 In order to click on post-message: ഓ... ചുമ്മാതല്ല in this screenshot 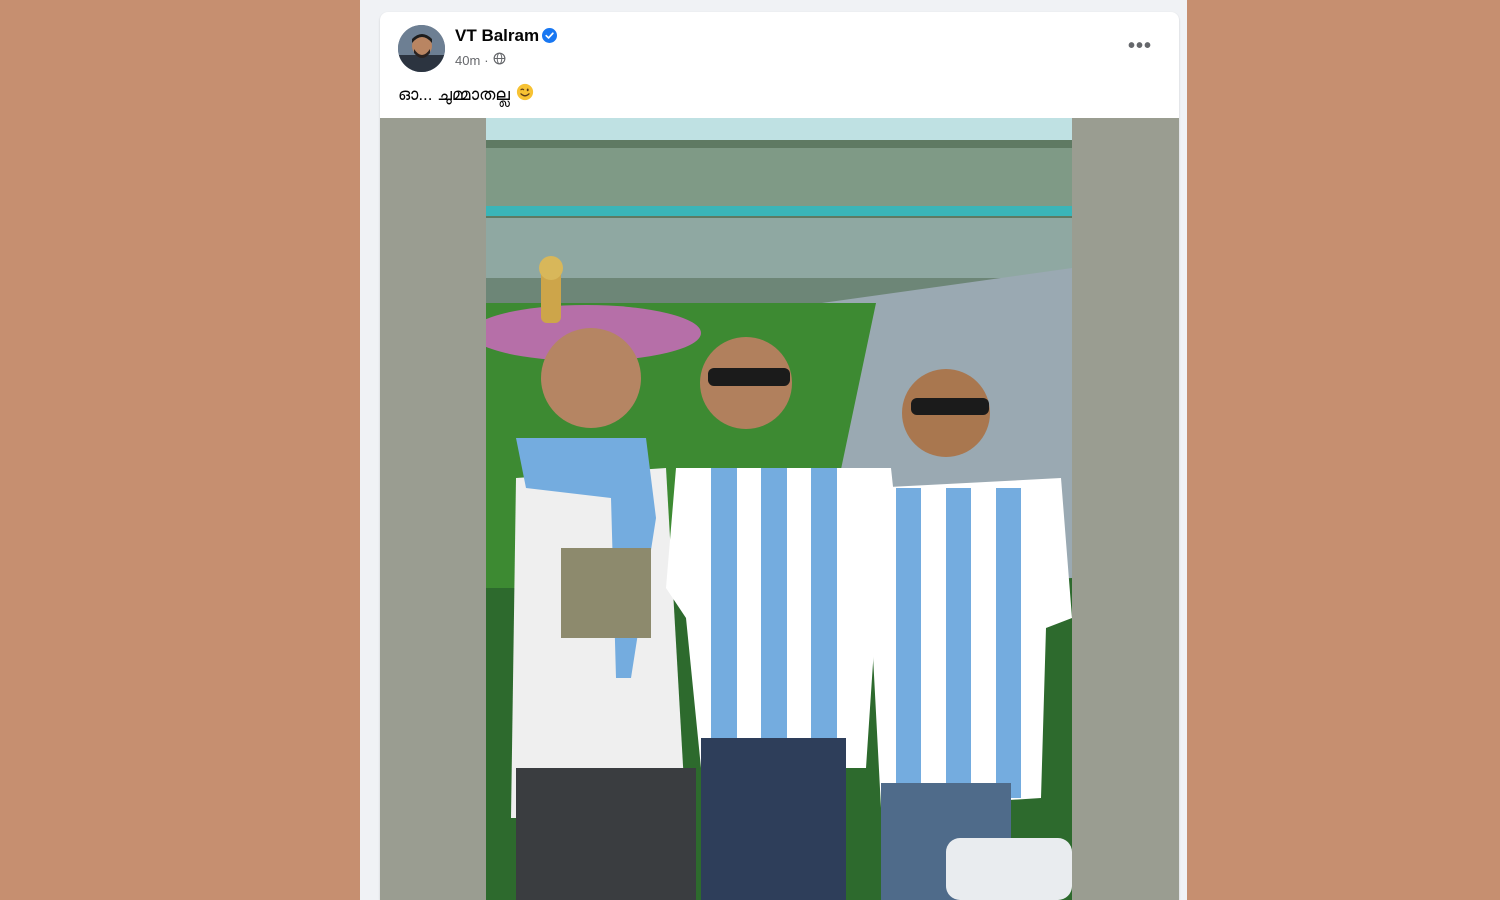, I will do `click(454, 94)`.